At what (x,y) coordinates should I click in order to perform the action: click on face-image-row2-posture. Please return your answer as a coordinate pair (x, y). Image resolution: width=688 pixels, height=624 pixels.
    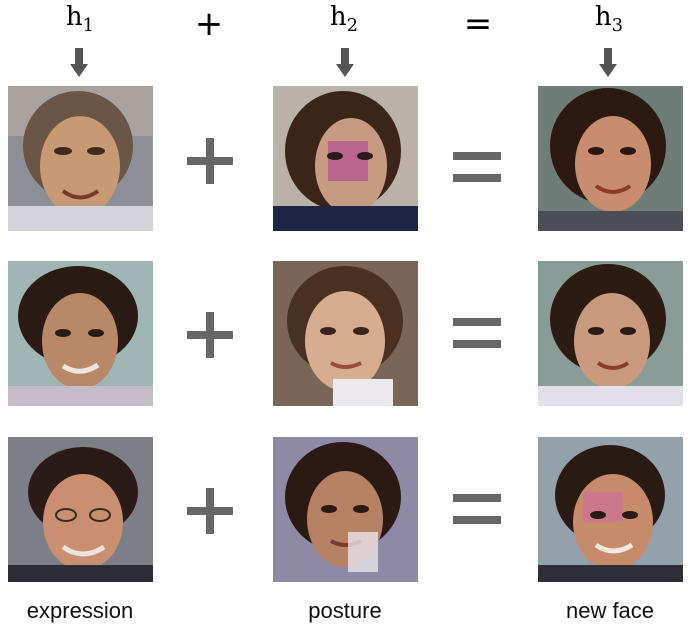
    Looking at the image, I should click on (345, 333).